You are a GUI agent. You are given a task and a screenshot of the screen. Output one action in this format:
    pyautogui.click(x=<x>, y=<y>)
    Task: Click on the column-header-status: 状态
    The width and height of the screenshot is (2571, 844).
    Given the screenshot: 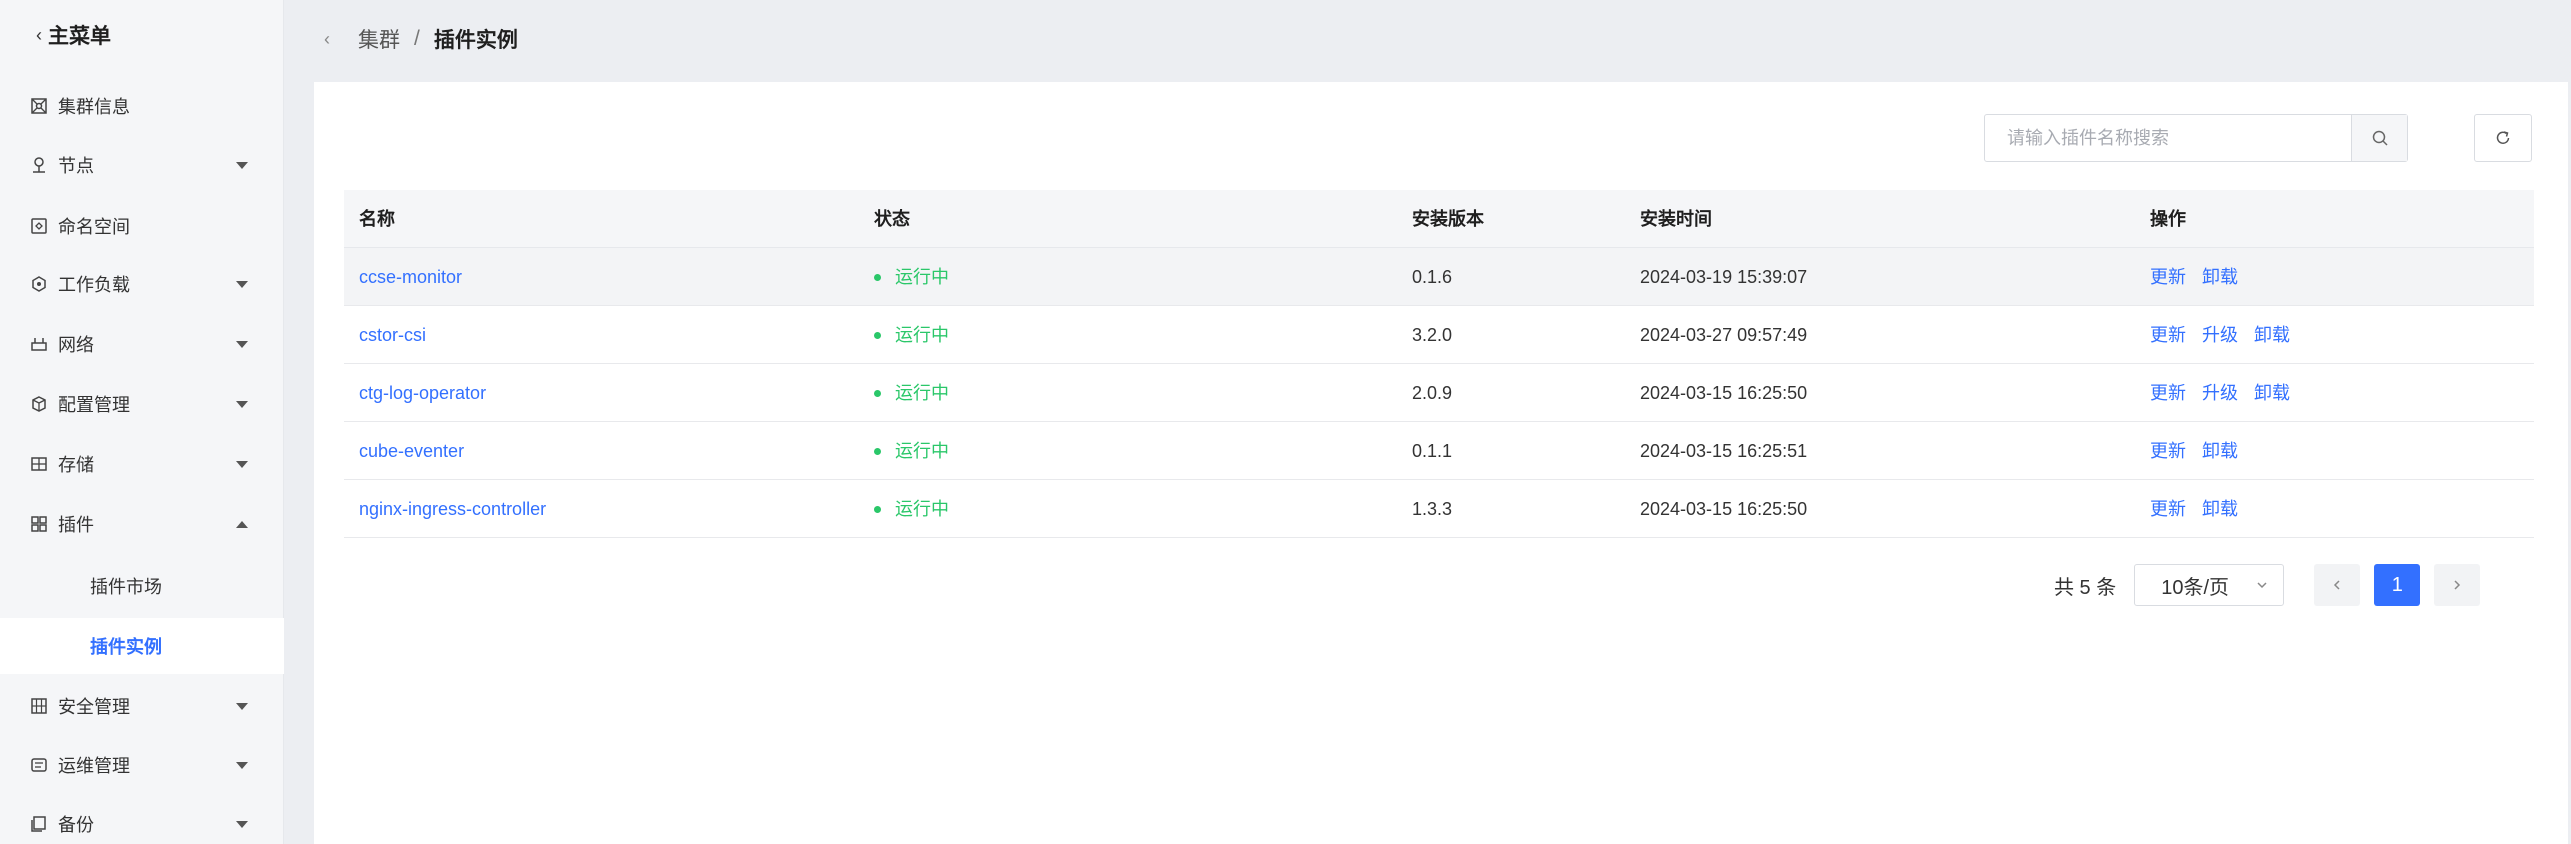 What is the action you would take?
    pyautogui.click(x=892, y=219)
    